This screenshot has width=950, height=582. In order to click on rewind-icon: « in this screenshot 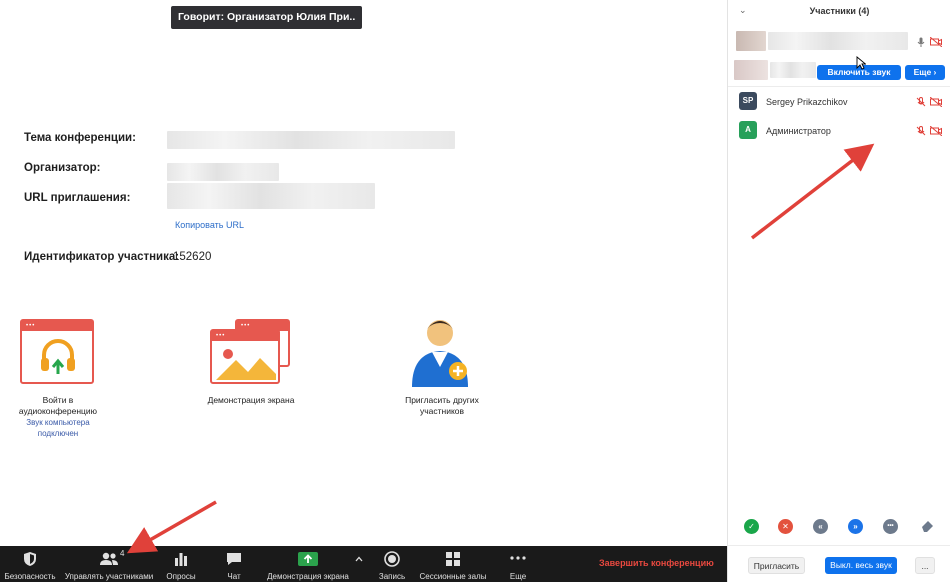, I will do `click(820, 526)`.